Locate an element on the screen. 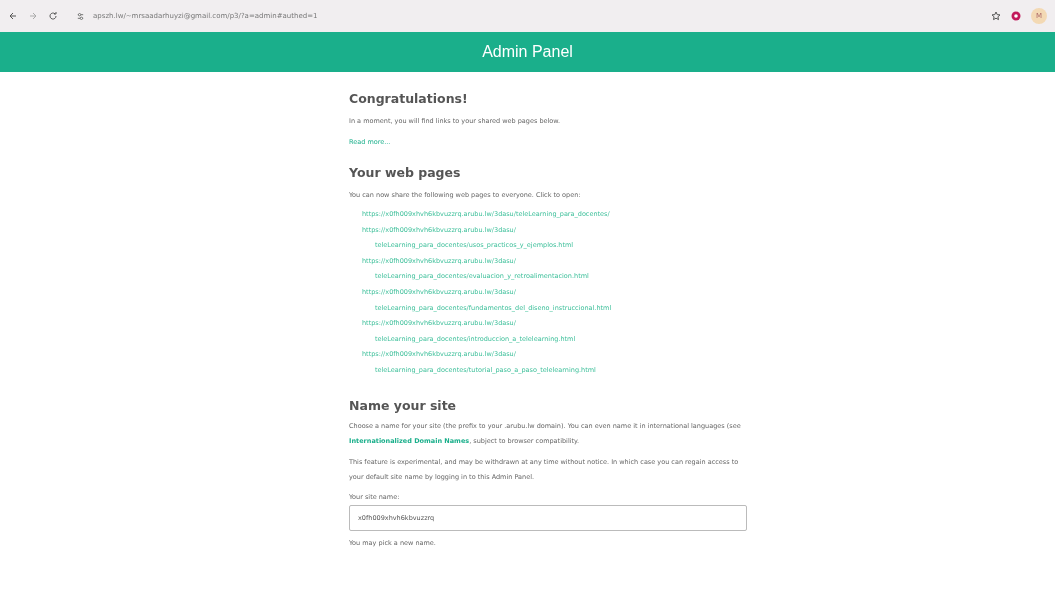 This screenshot has height=592, width=1055. reload-icon is located at coordinates (53, 16).